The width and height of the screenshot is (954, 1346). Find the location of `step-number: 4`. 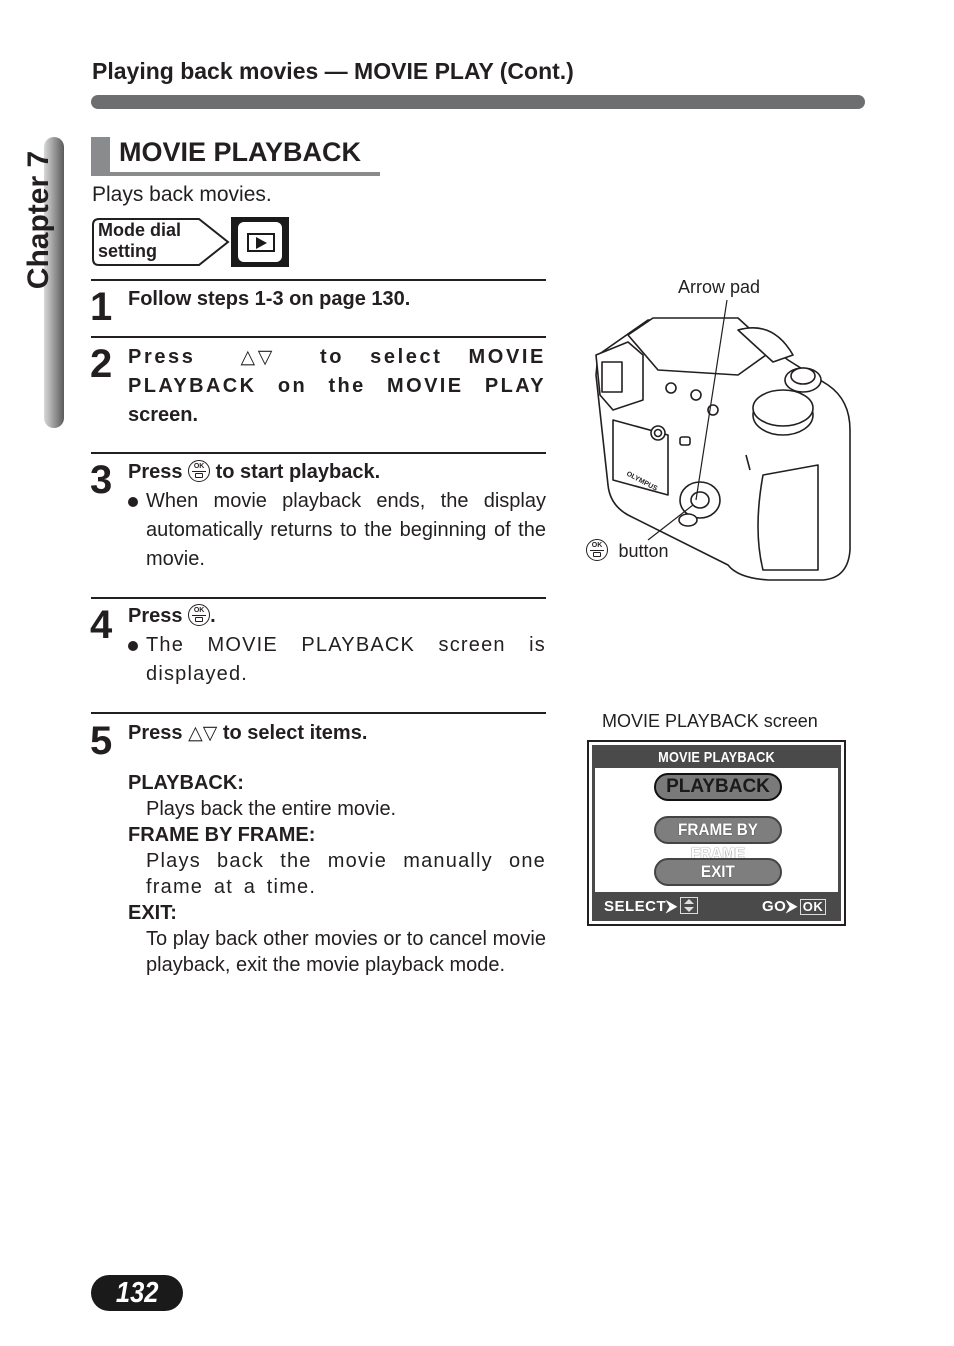

step-number: 4 is located at coordinates (101, 625).